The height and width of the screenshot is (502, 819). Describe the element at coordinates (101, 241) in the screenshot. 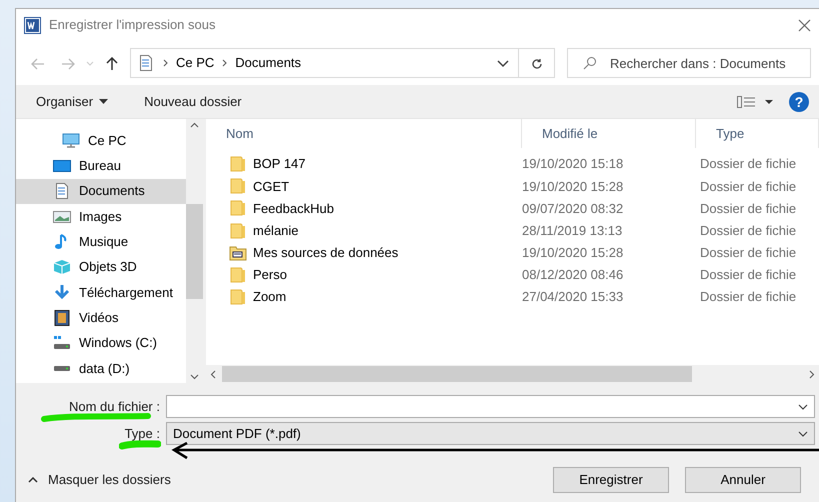

I see `sidebar-item: Musique` at that location.